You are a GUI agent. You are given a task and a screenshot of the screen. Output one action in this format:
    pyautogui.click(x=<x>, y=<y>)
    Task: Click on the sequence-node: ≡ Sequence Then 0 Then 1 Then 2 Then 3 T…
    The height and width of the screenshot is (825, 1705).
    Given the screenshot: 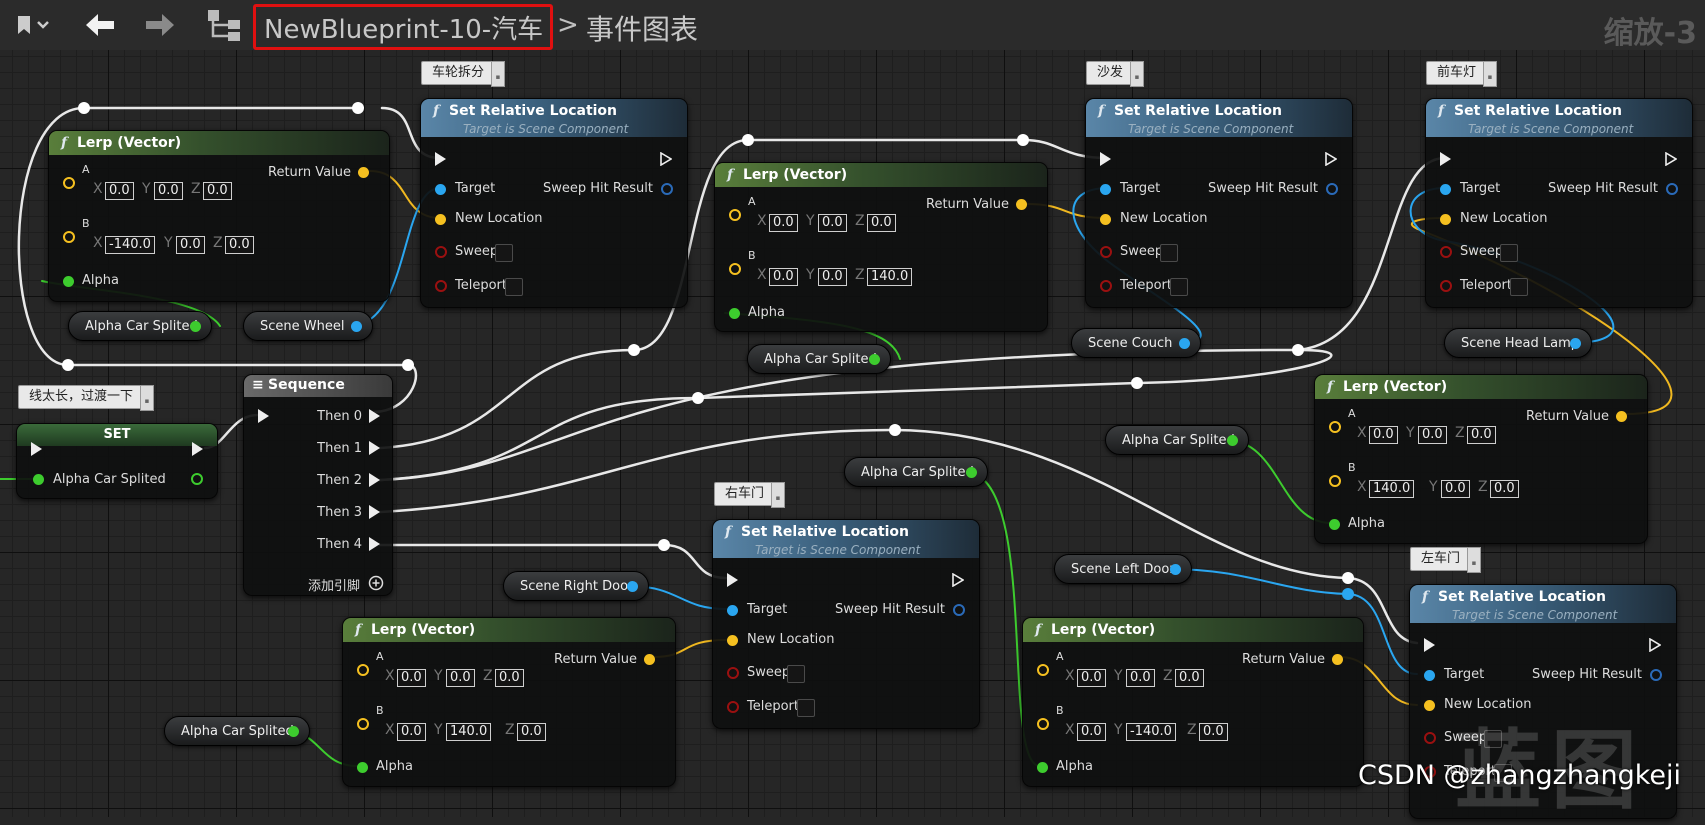 What is the action you would take?
    pyautogui.click(x=318, y=485)
    